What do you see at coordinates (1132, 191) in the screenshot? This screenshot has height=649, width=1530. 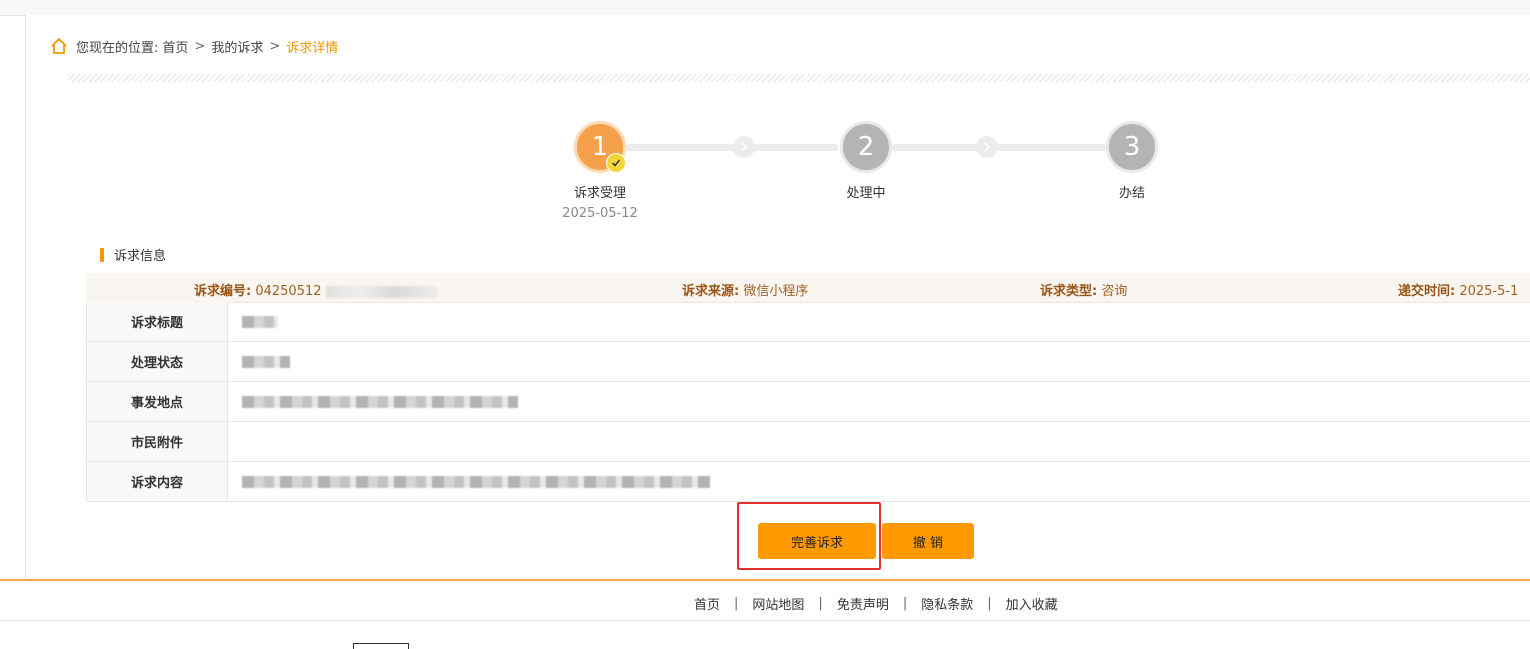 I see `step-3-label: 办结` at bounding box center [1132, 191].